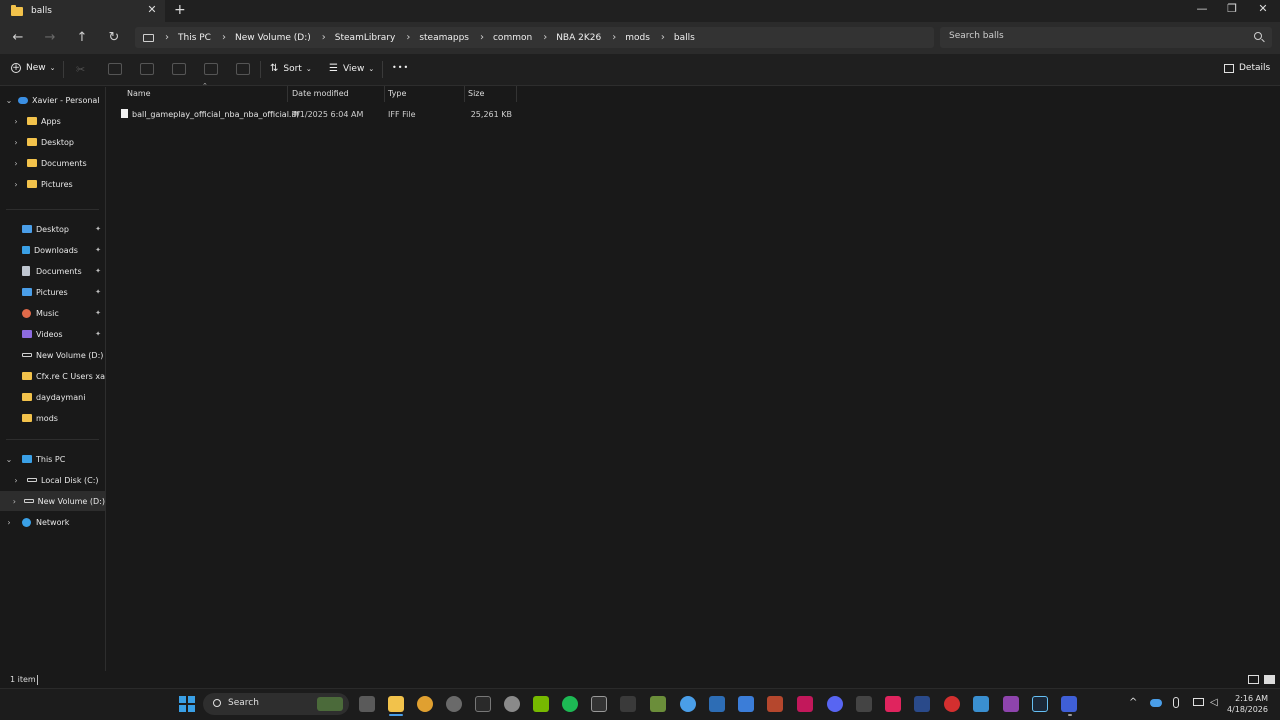 The width and height of the screenshot is (1280, 720). What do you see at coordinates (291, 68) in the screenshot?
I see `sort-button: ⇅ Sort ⌄` at bounding box center [291, 68].